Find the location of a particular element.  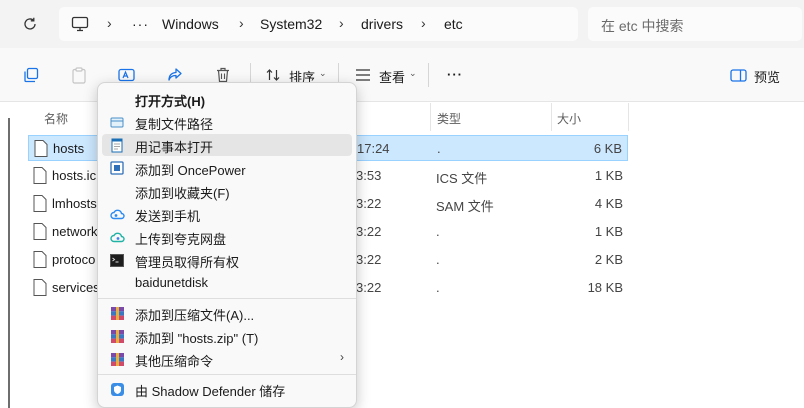

path-icon is located at coordinates (117, 122).